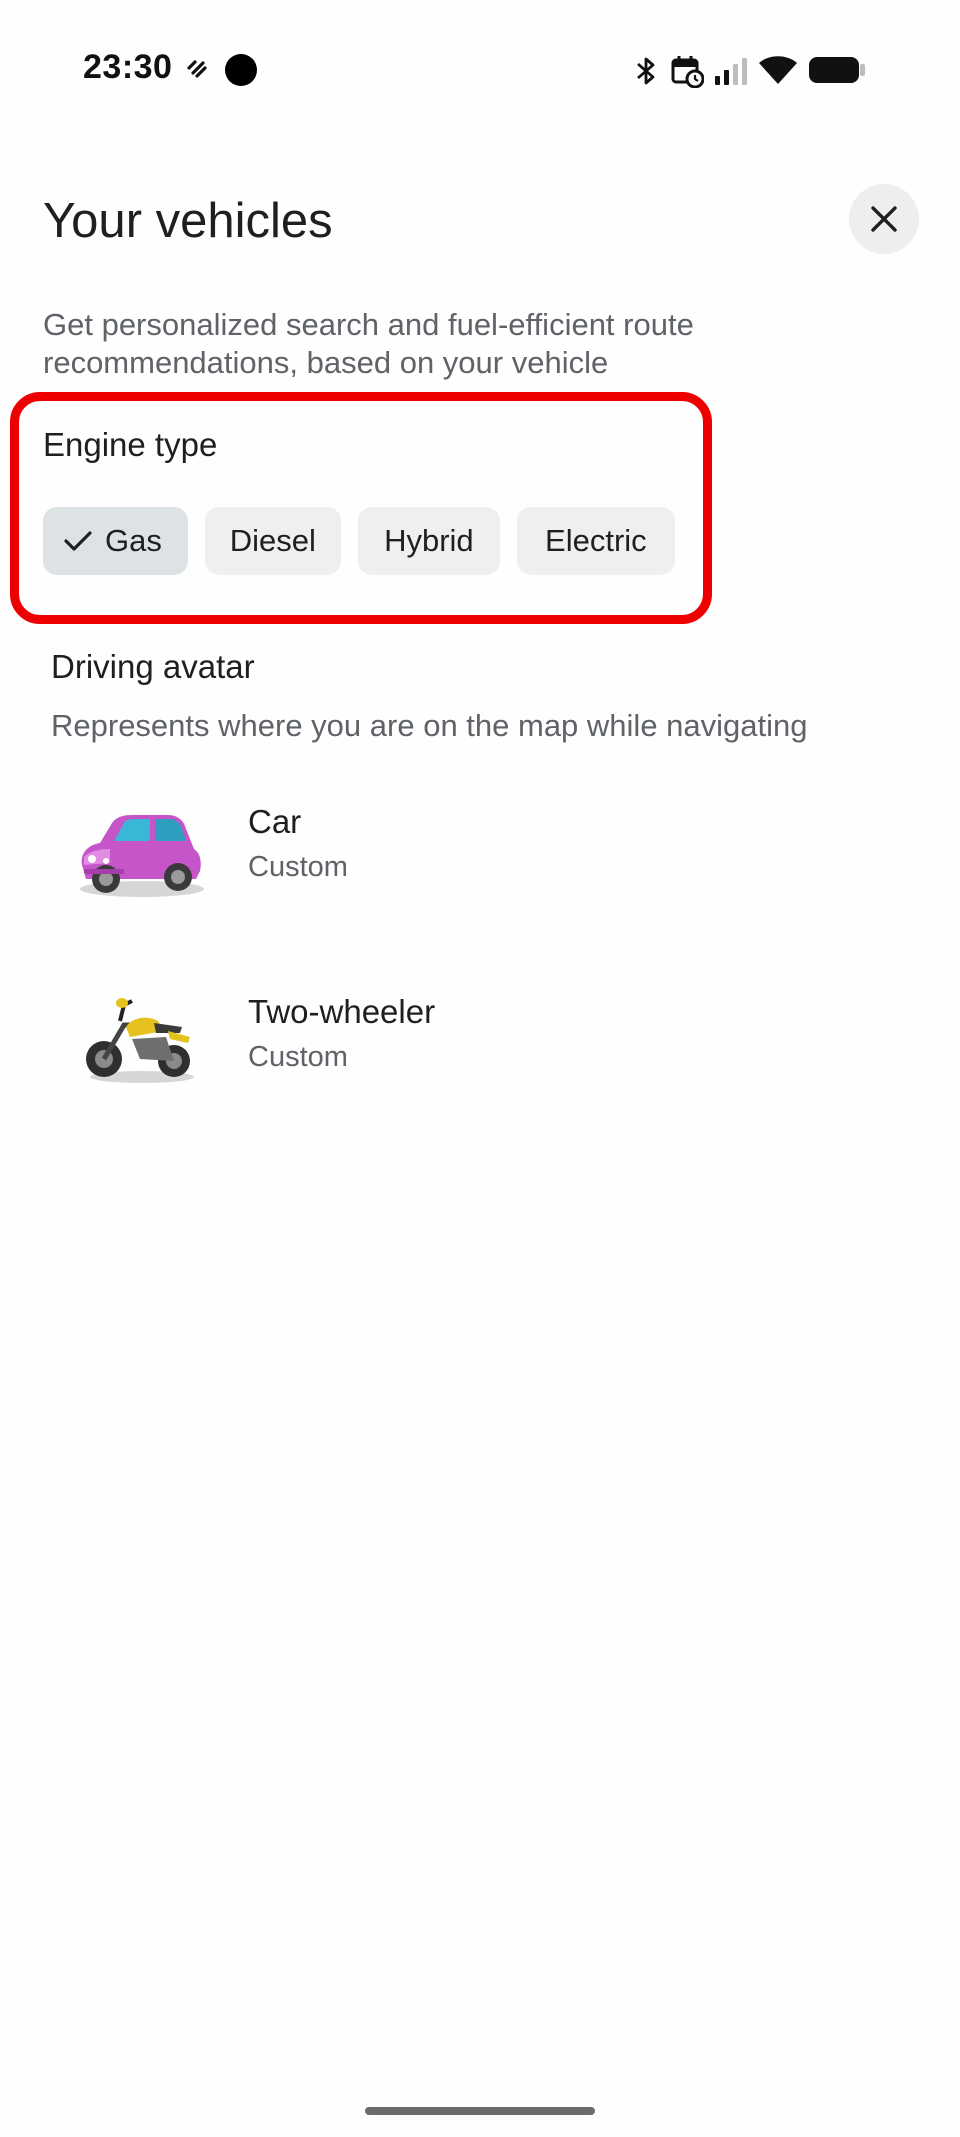  I want to click on bluetooth-icon, so click(646, 71).